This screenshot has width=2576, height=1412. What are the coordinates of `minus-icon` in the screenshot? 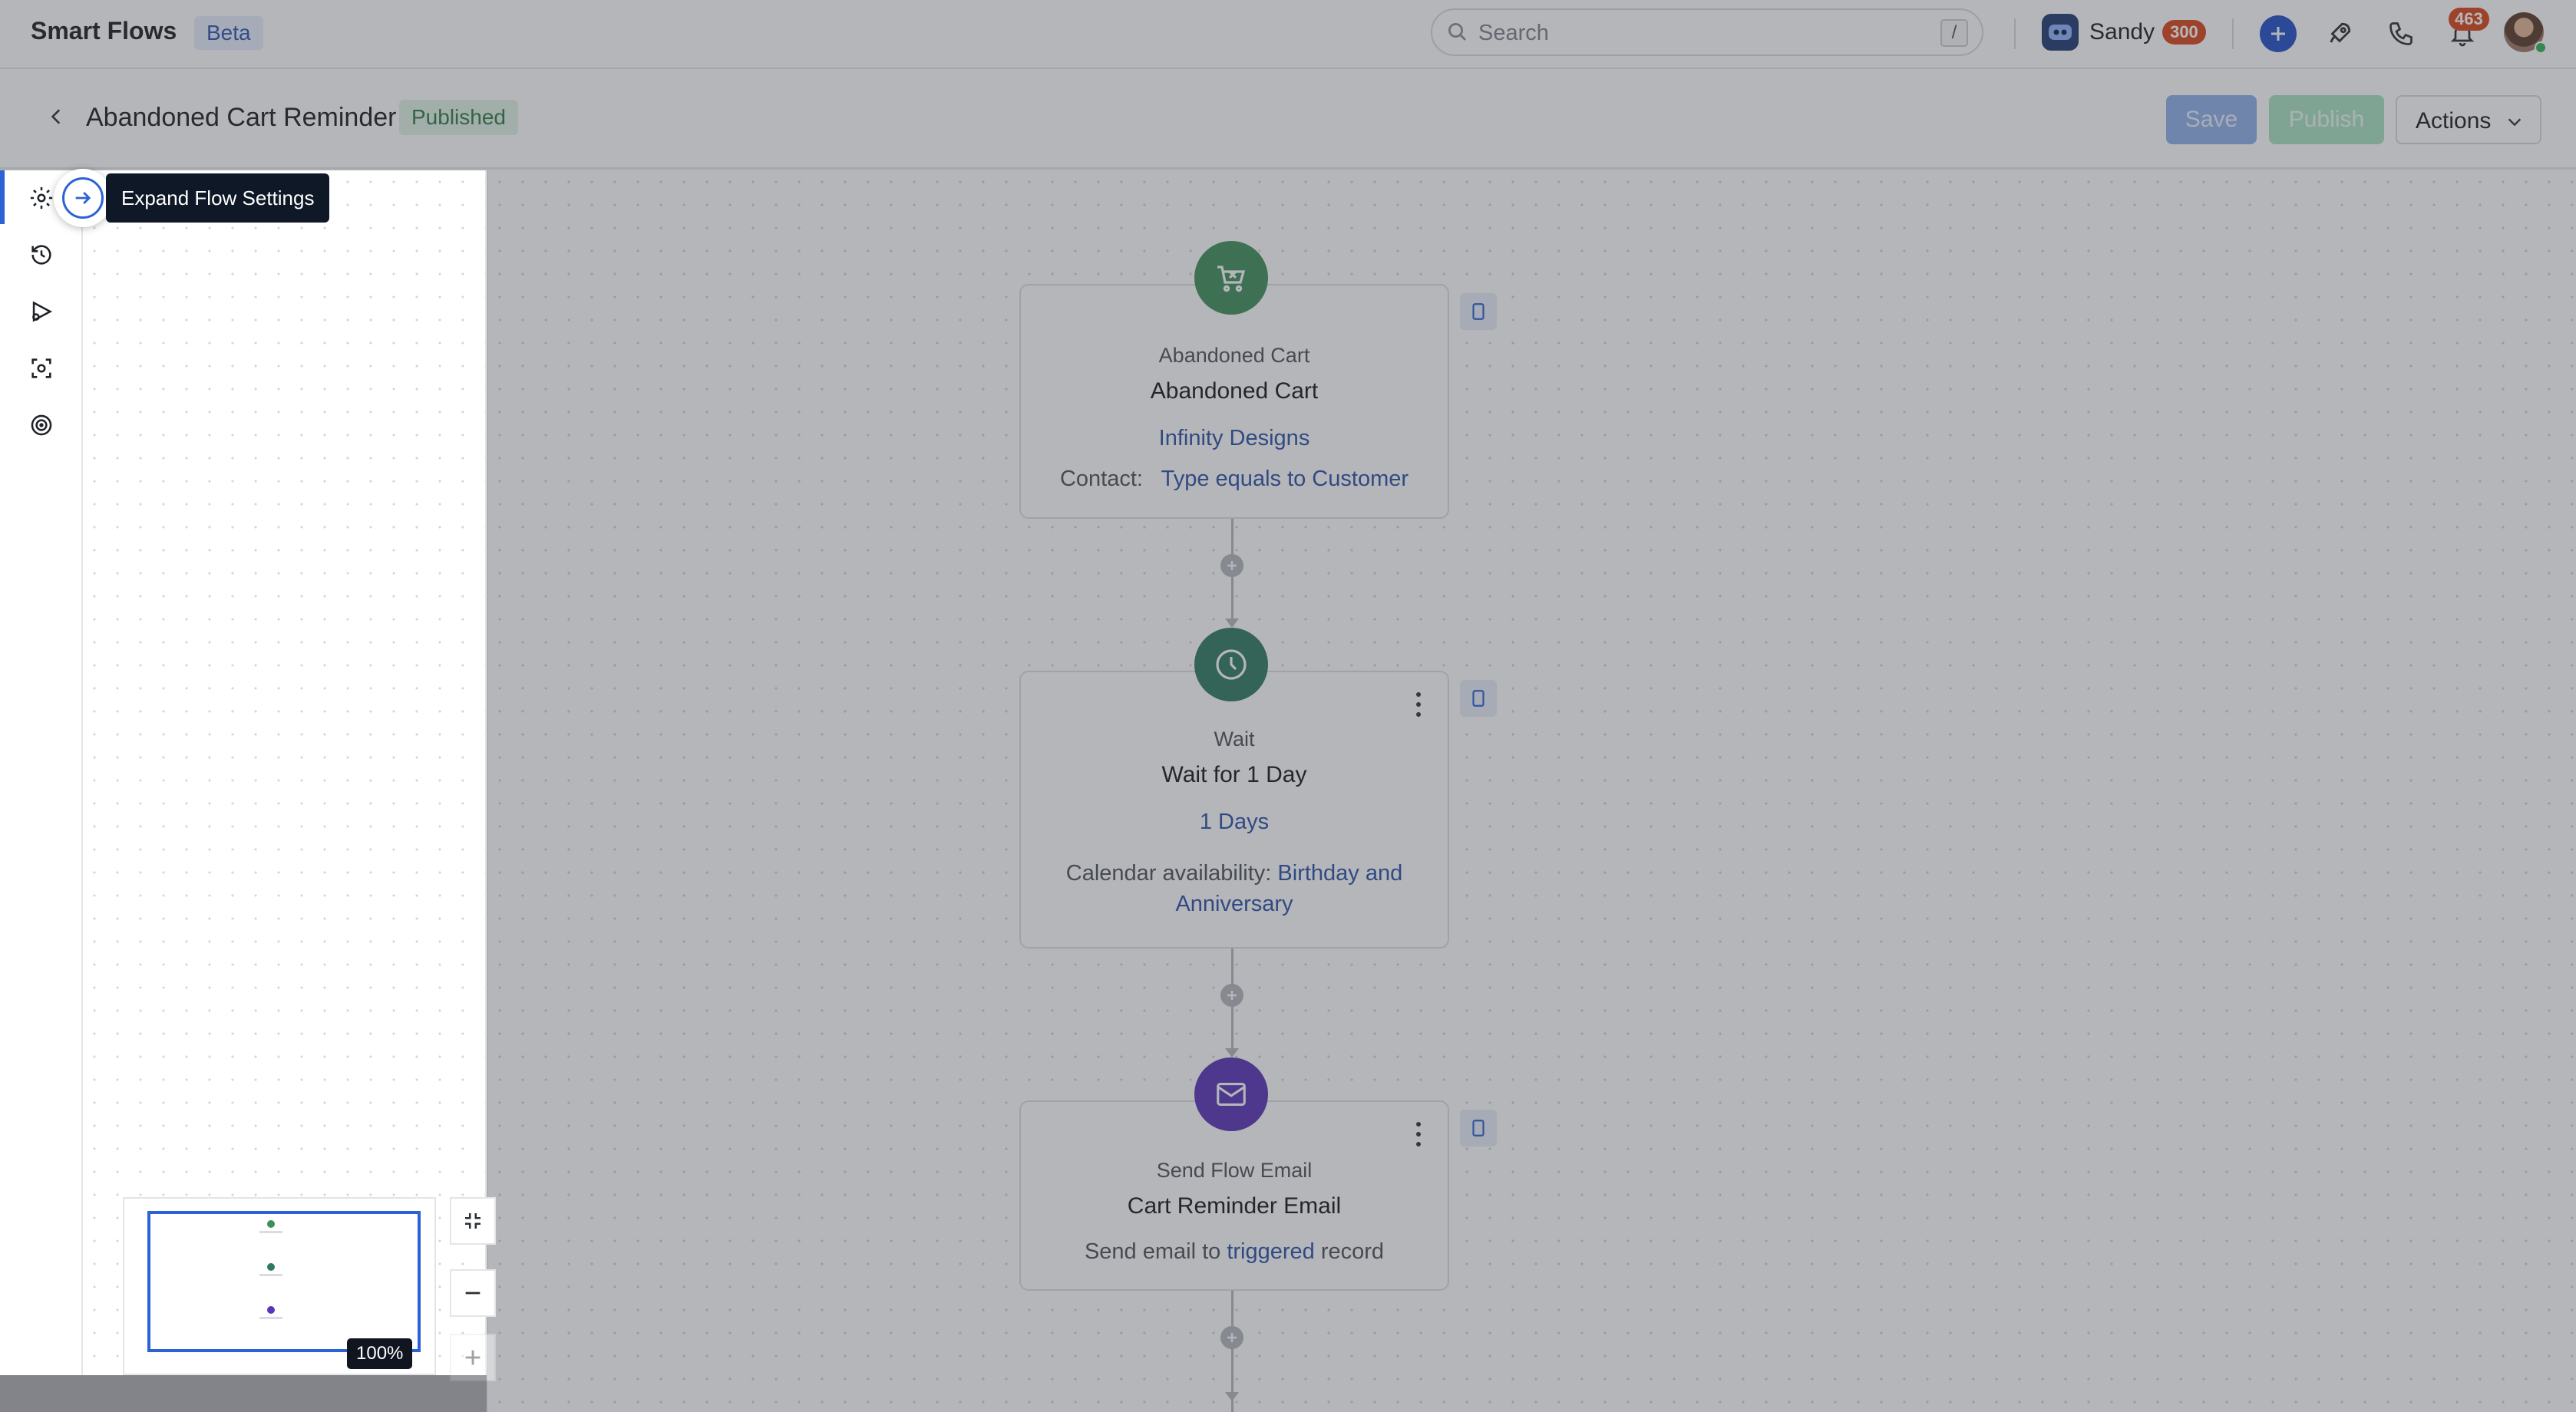 It's located at (473, 1293).